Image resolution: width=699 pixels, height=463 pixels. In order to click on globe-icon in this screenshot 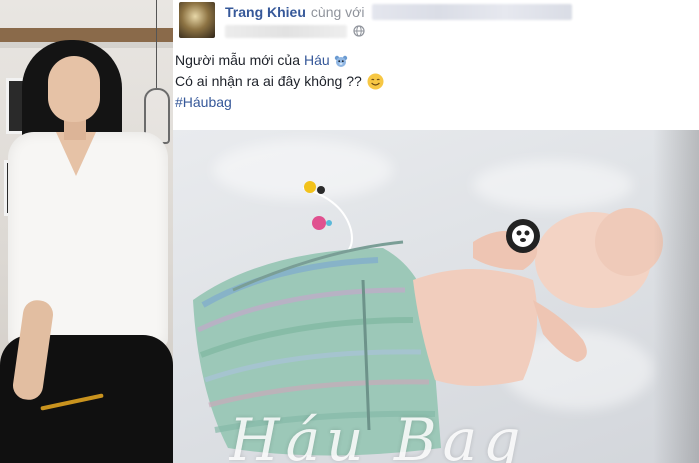, I will do `click(359, 31)`.